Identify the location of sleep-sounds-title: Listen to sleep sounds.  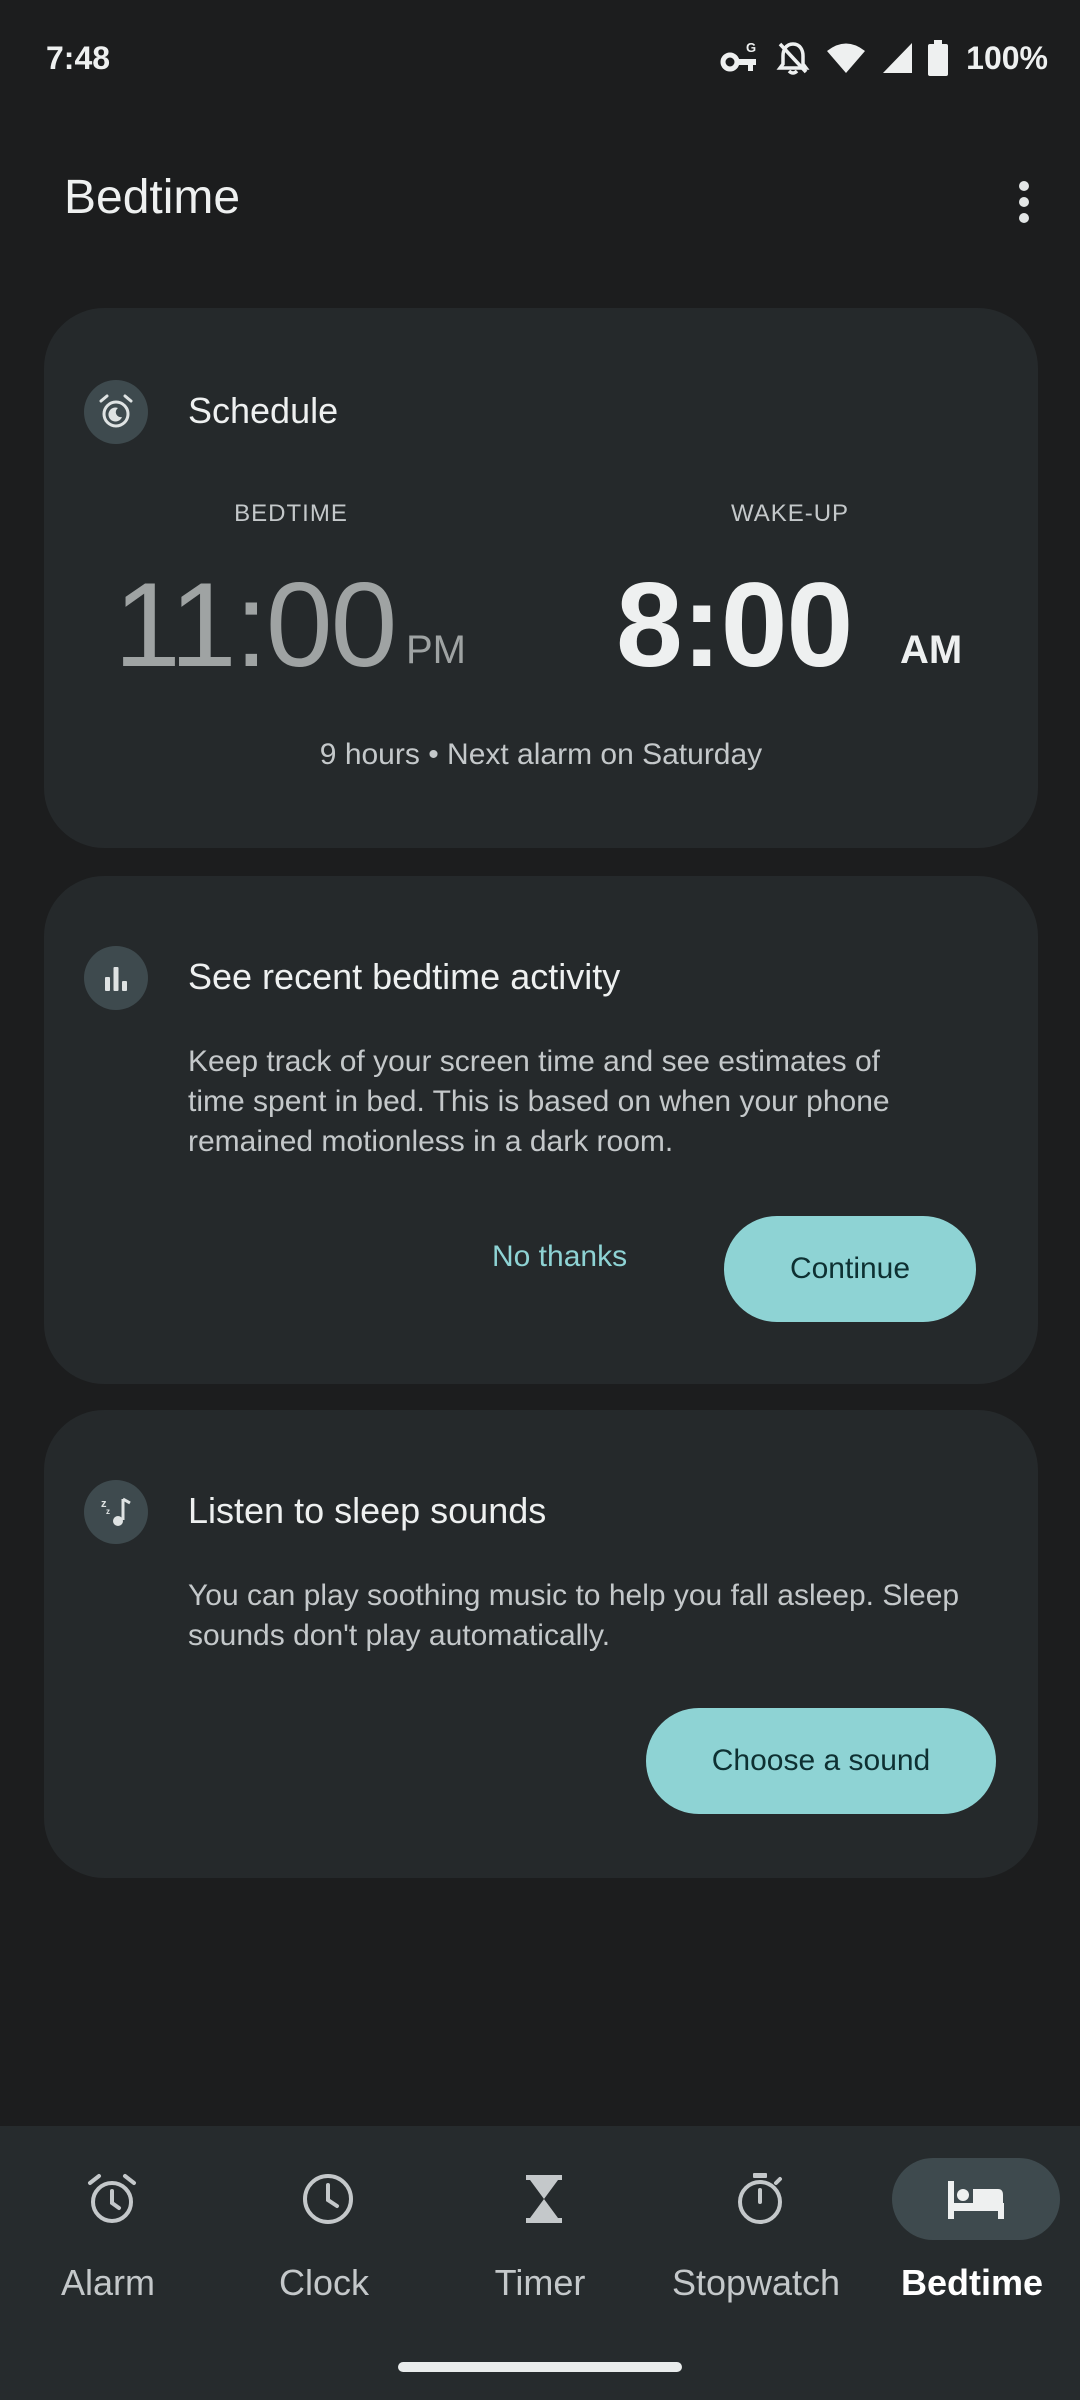
(367, 1510).